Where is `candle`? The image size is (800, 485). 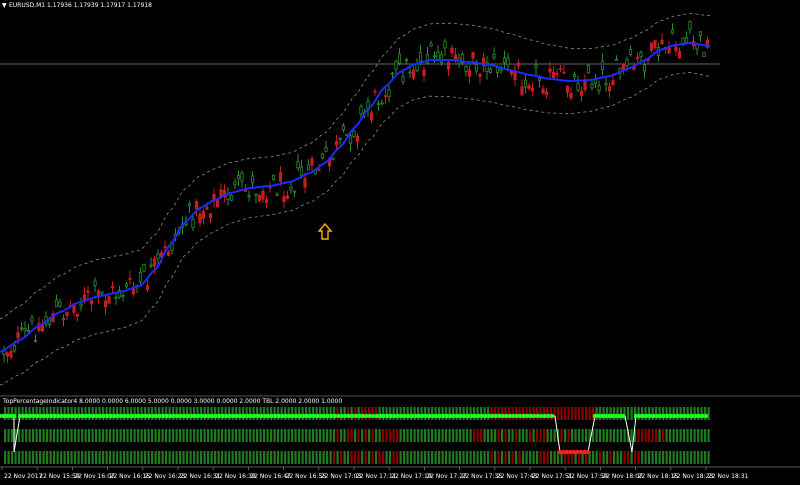 candle is located at coordinates (231, 197).